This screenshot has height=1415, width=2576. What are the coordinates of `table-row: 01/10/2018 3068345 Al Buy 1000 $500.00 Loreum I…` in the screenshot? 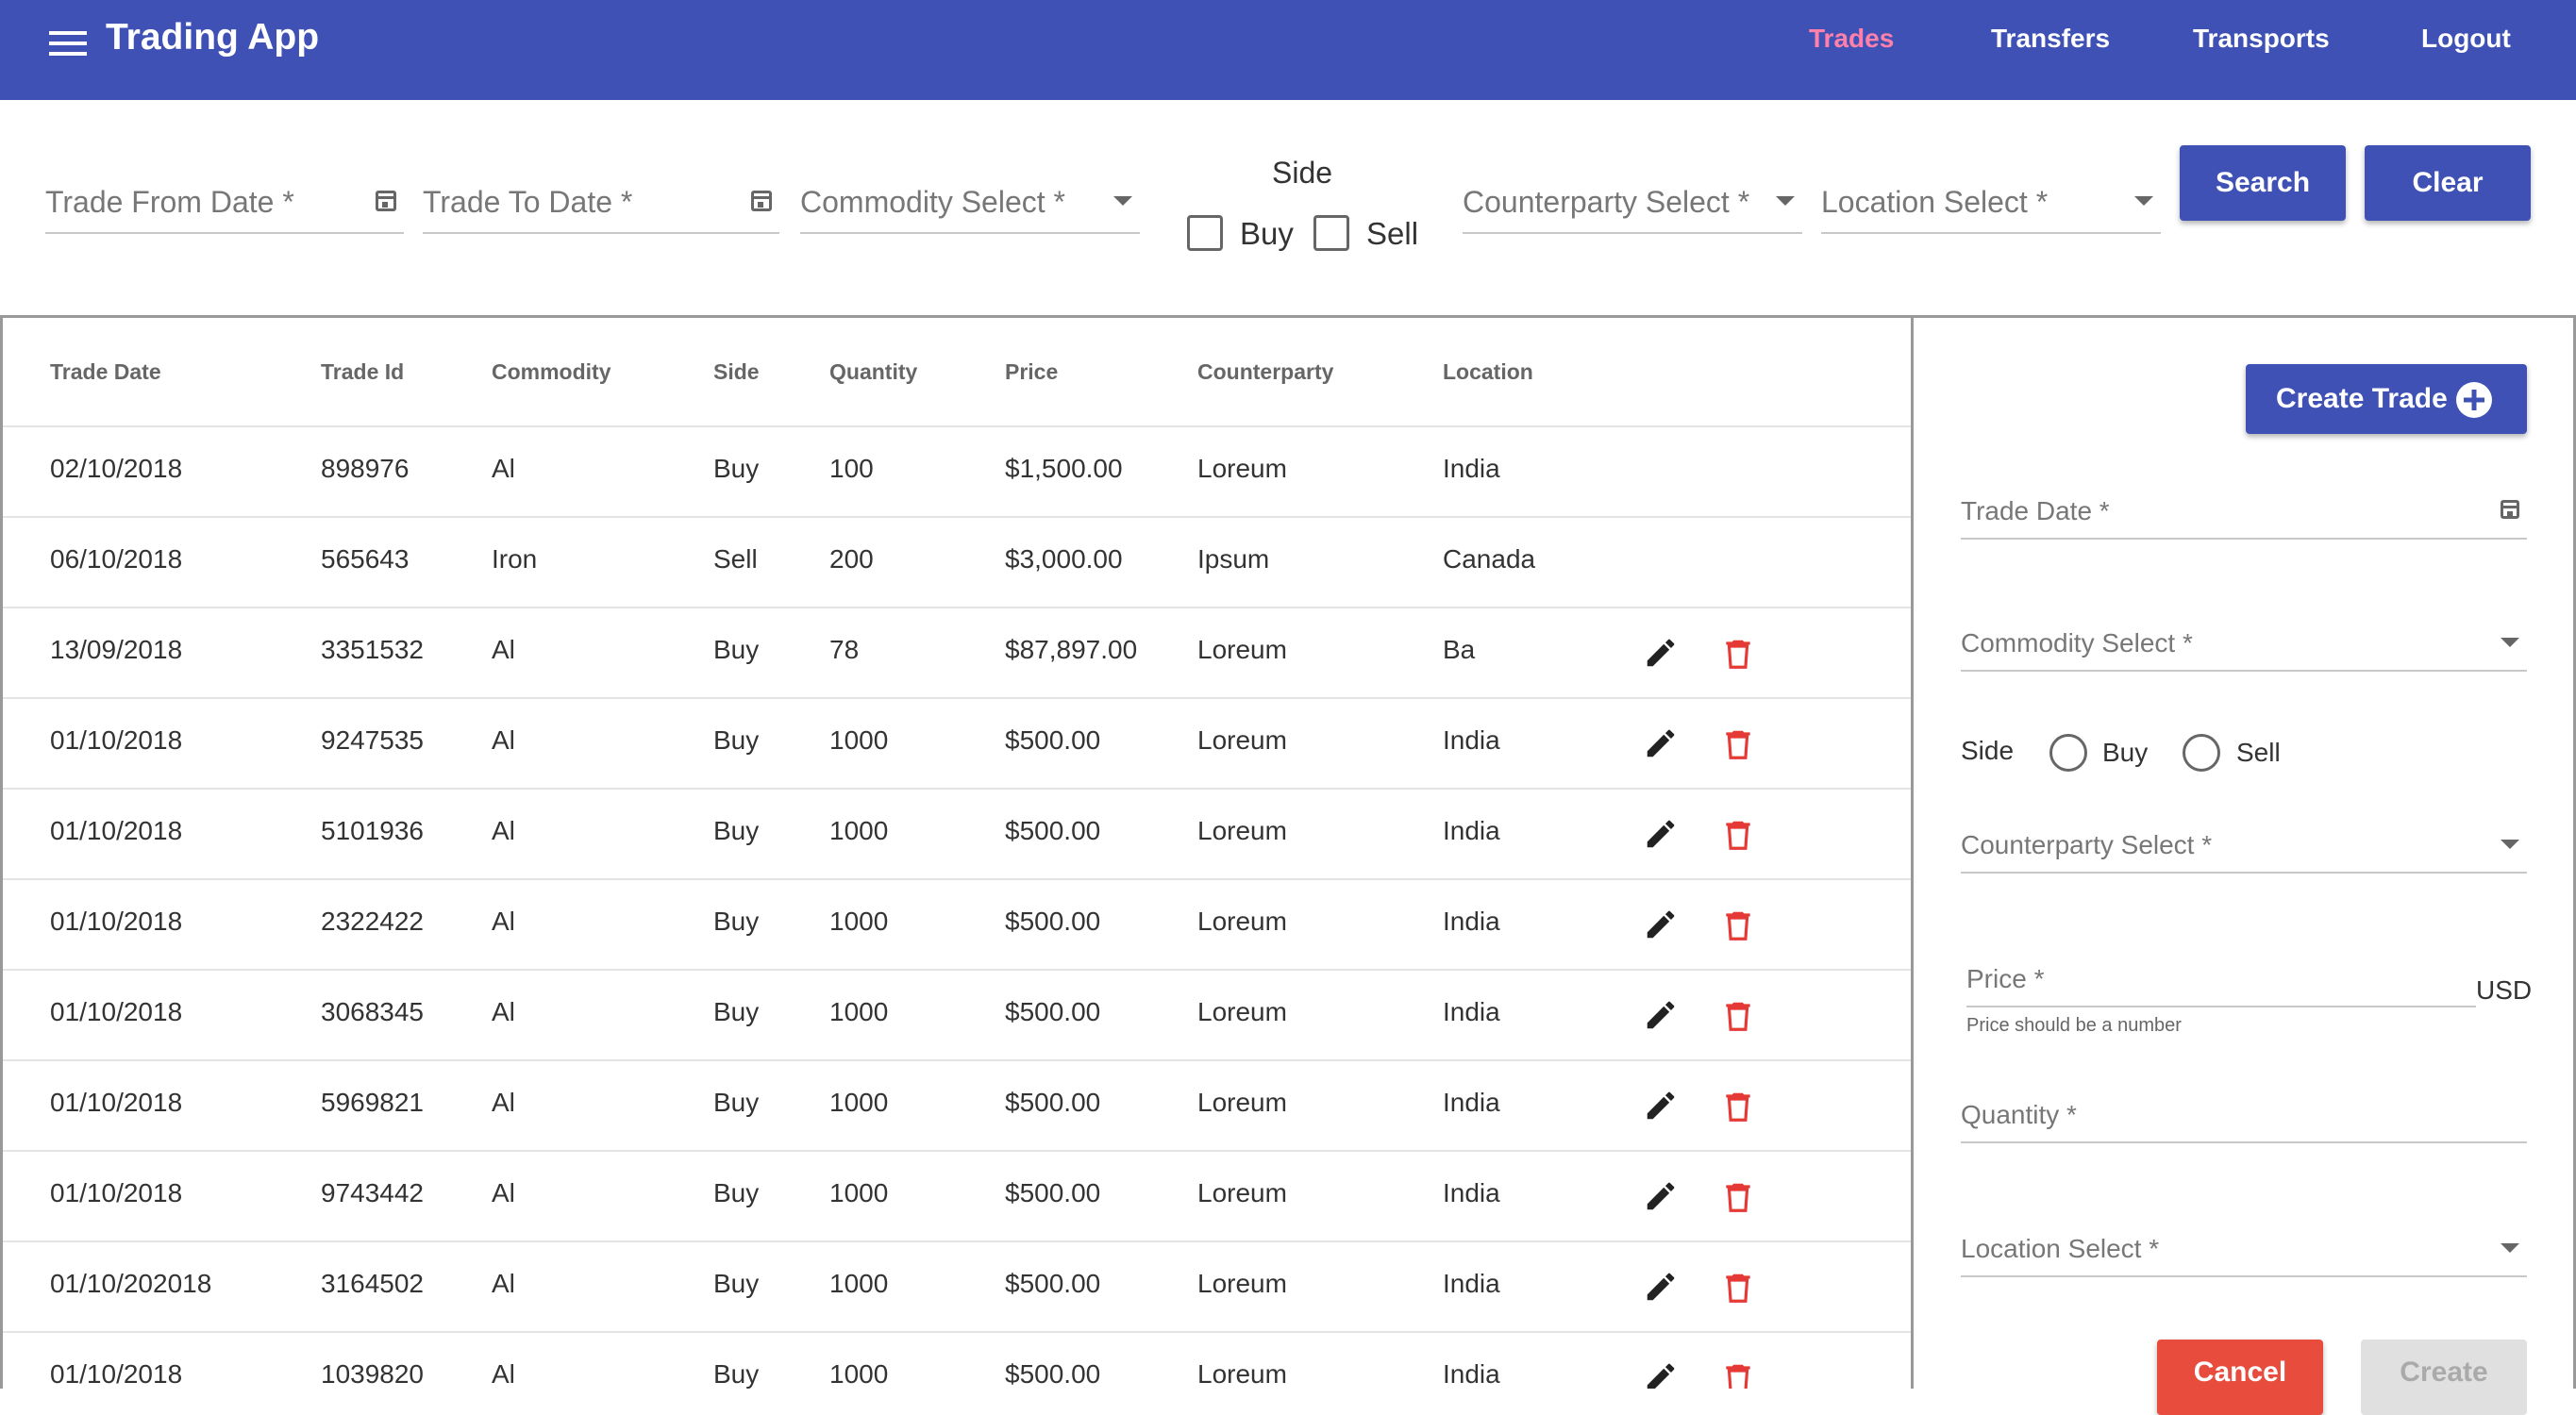 It's located at (957, 1015).